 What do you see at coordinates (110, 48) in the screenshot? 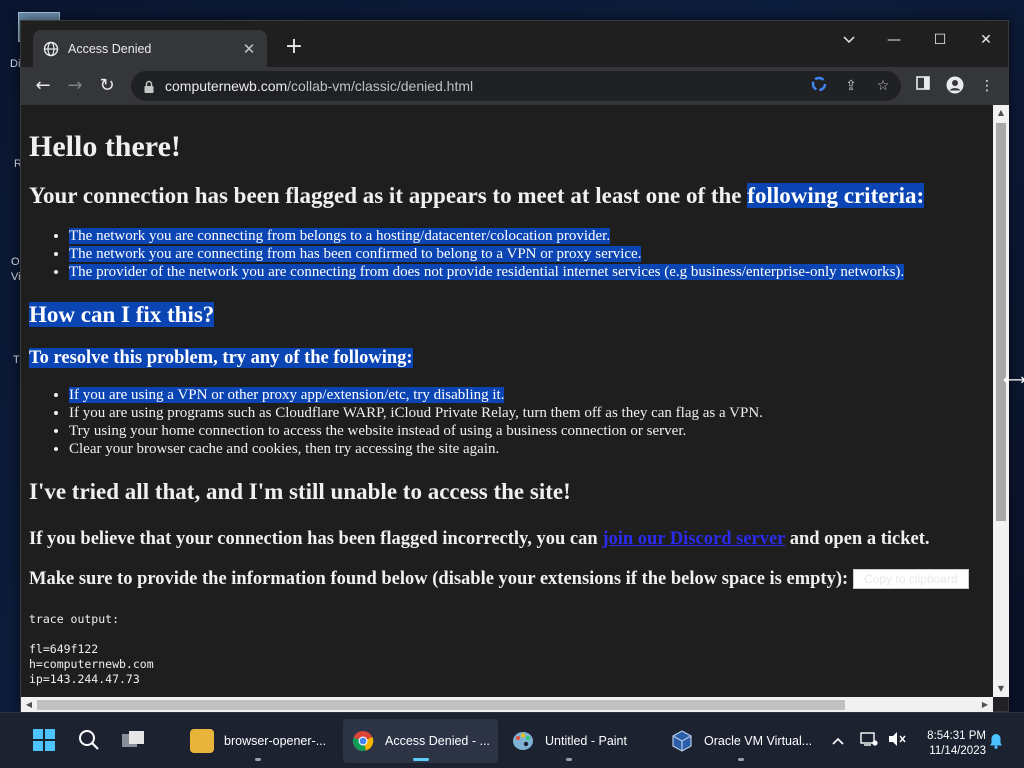
I see `tab-title: Access Denied` at bounding box center [110, 48].